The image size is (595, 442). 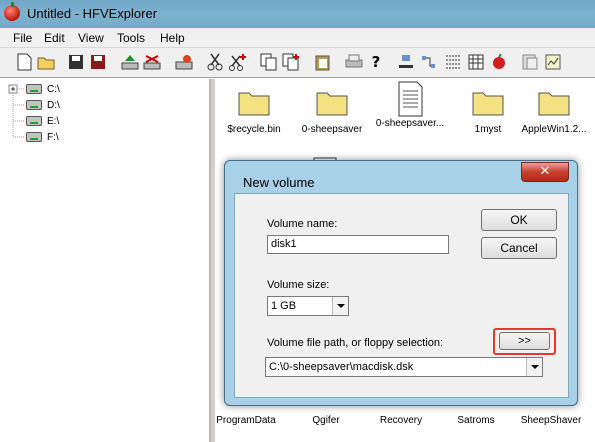 I want to click on menu-bar: File Edit View Tools Help, so click(x=297, y=38).